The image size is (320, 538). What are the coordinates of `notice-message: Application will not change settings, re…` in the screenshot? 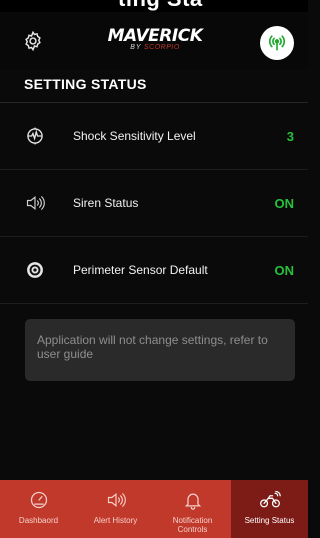 It's located at (160, 350).